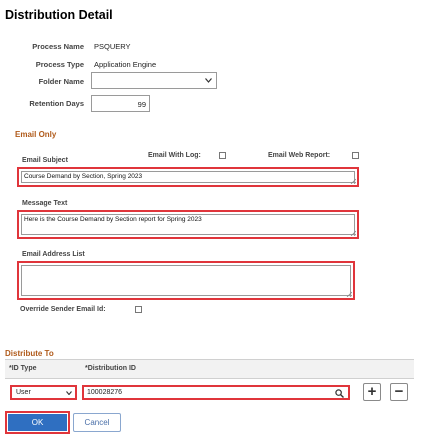 This screenshot has width=421, height=438. What do you see at coordinates (59, 15) in the screenshot?
I see `page-title: Distribution Detail` at bounding box center [59, 15].